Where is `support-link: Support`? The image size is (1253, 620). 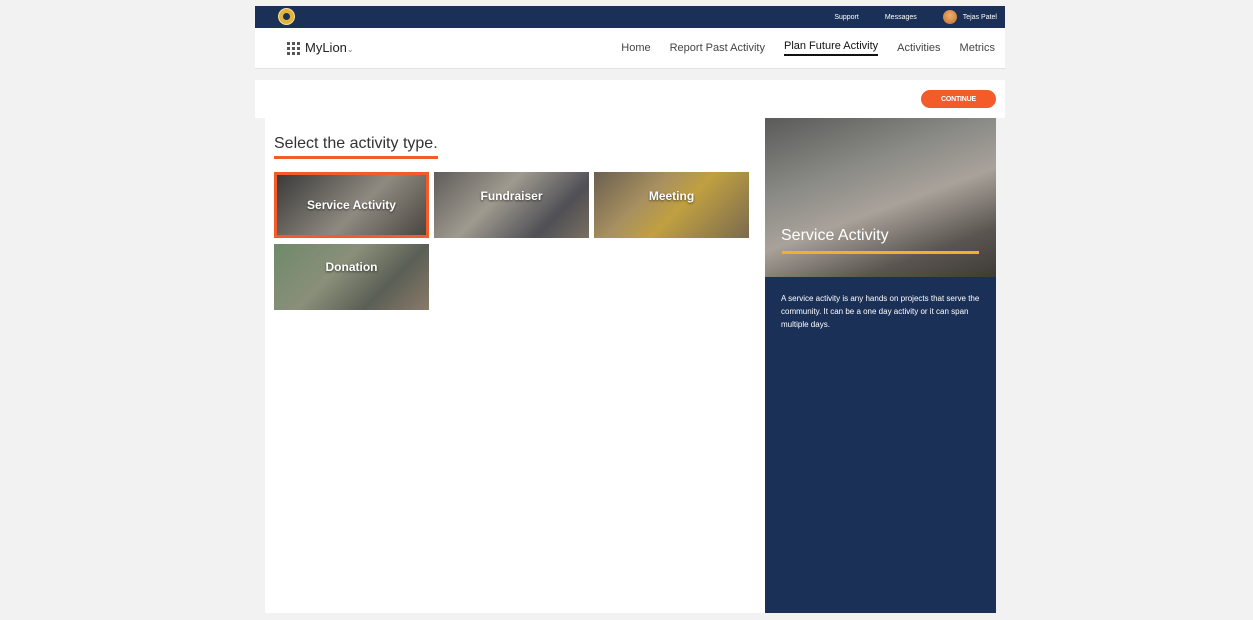
support-link: Support is located at coordinates (846, 17).